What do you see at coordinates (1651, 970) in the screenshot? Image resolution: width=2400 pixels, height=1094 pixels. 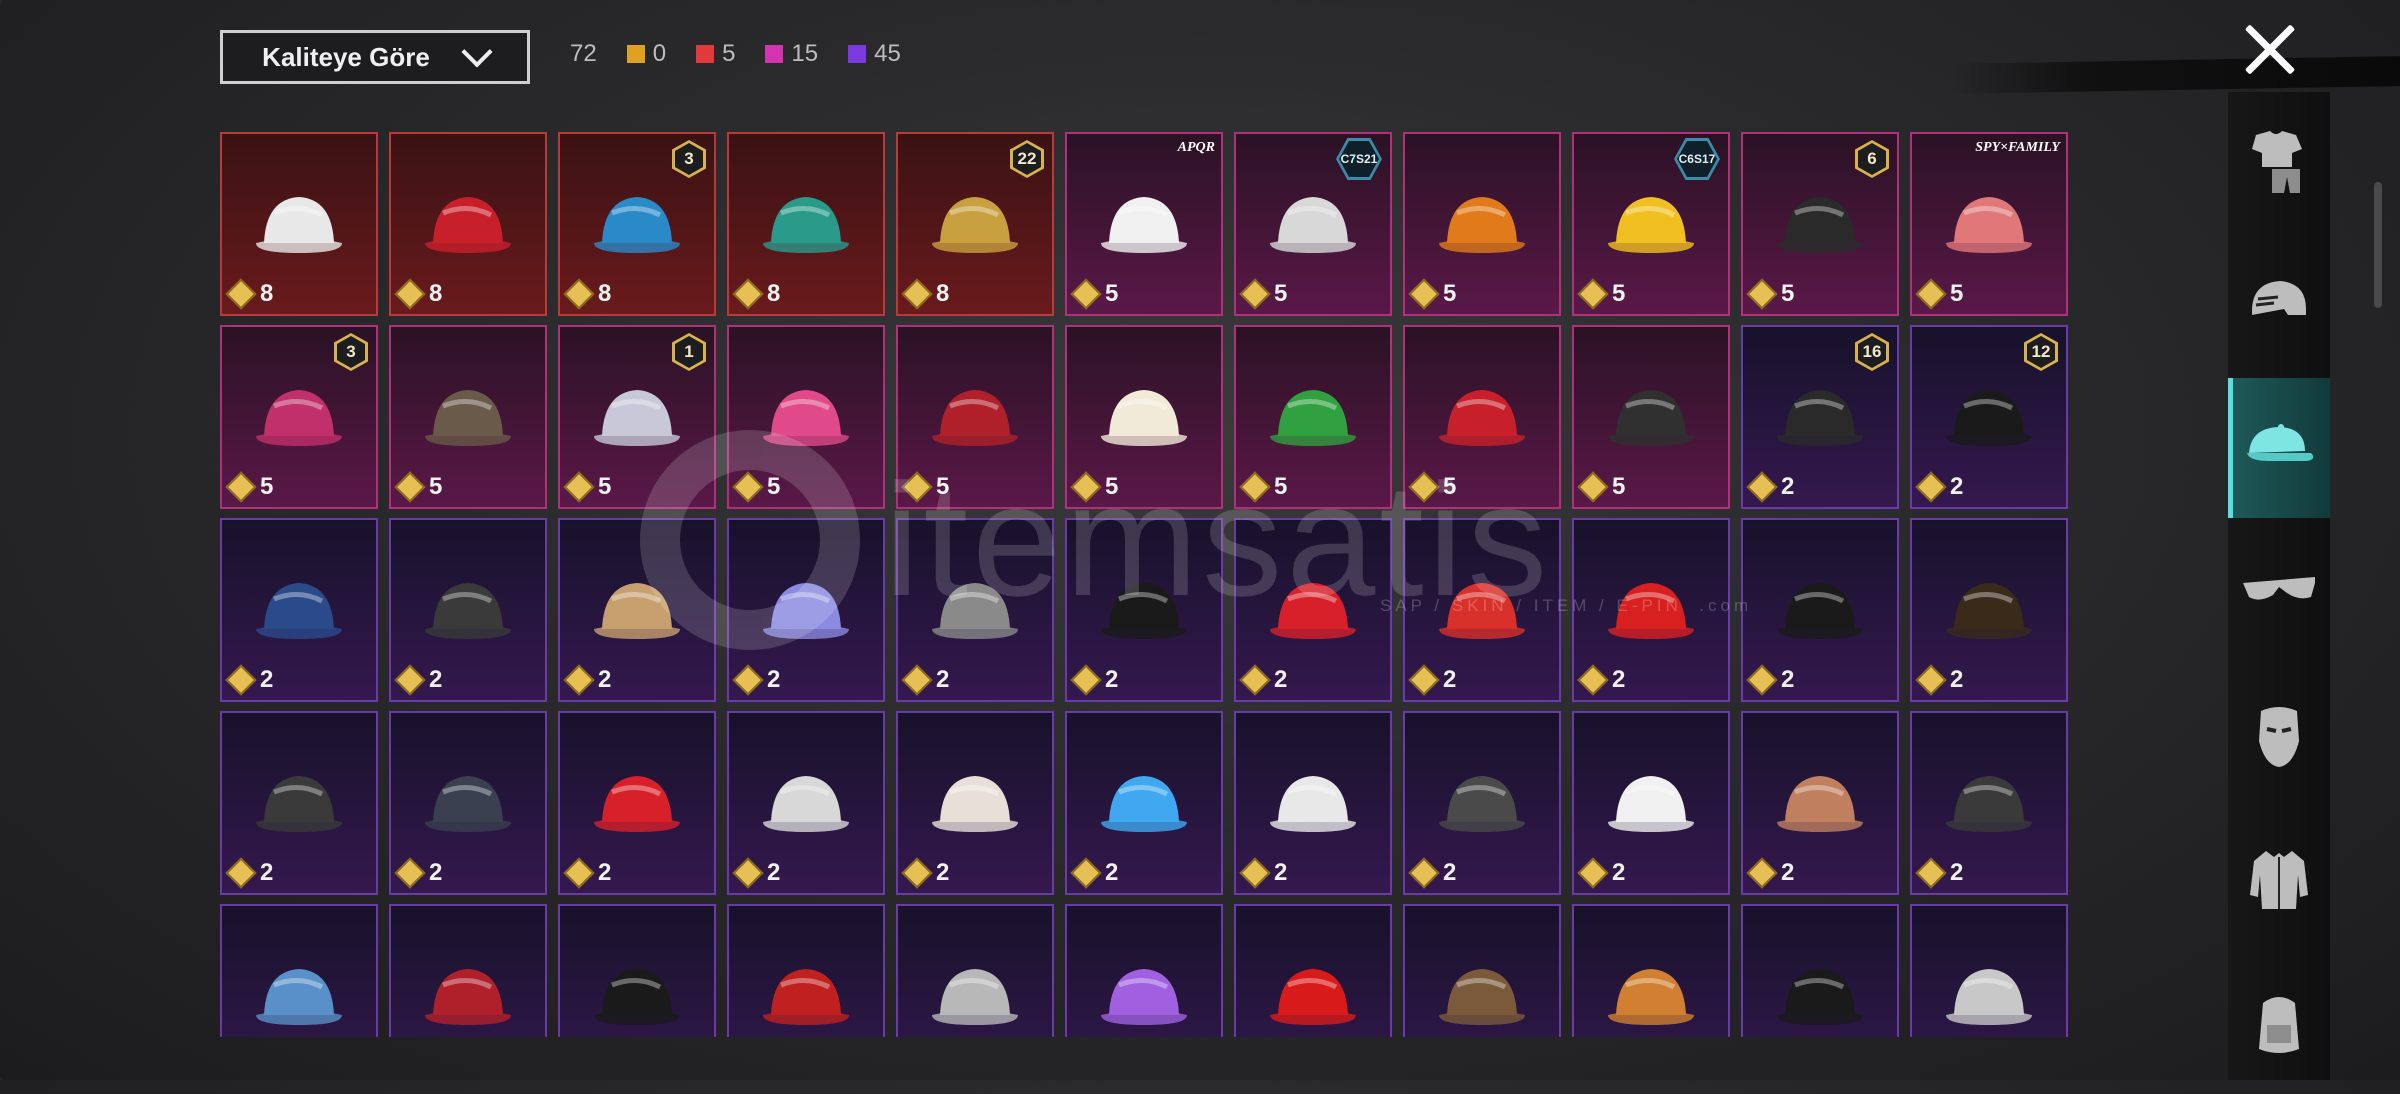 I see `item-card-burger-hat` at bounding box center [1651, 970].